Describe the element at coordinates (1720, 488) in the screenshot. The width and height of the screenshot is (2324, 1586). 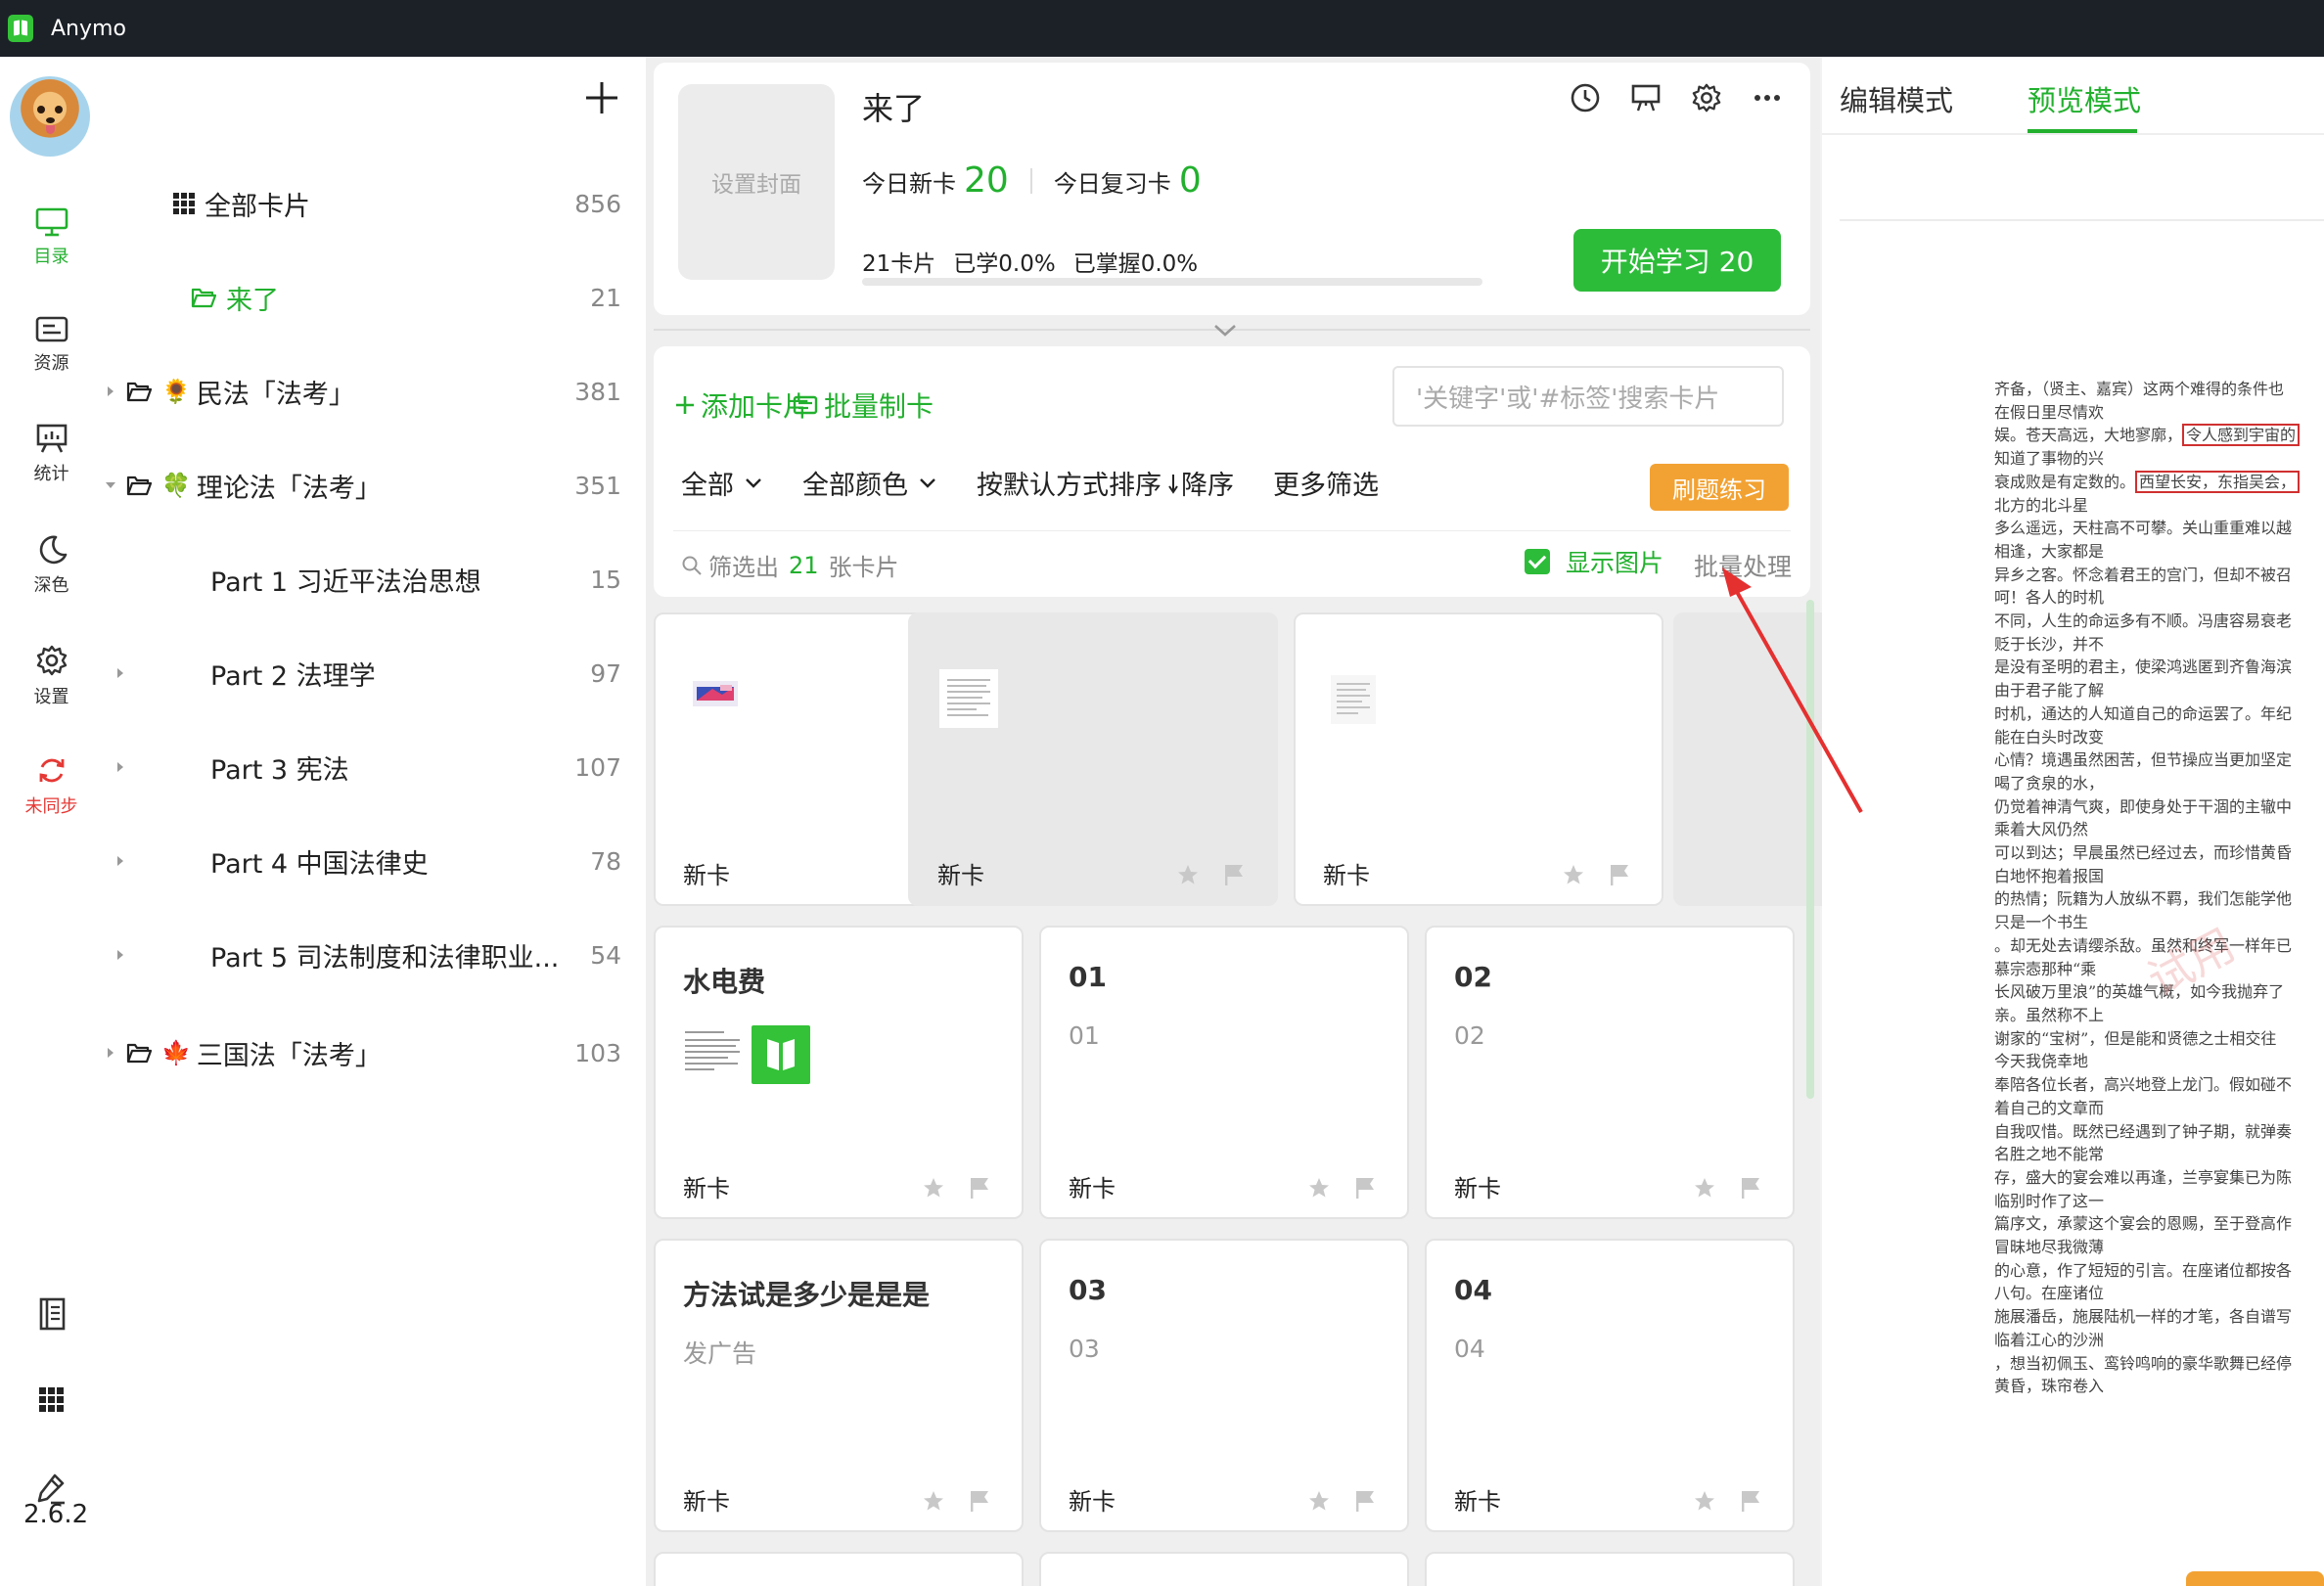
I see `practice-button: 刷题练习` at that location.